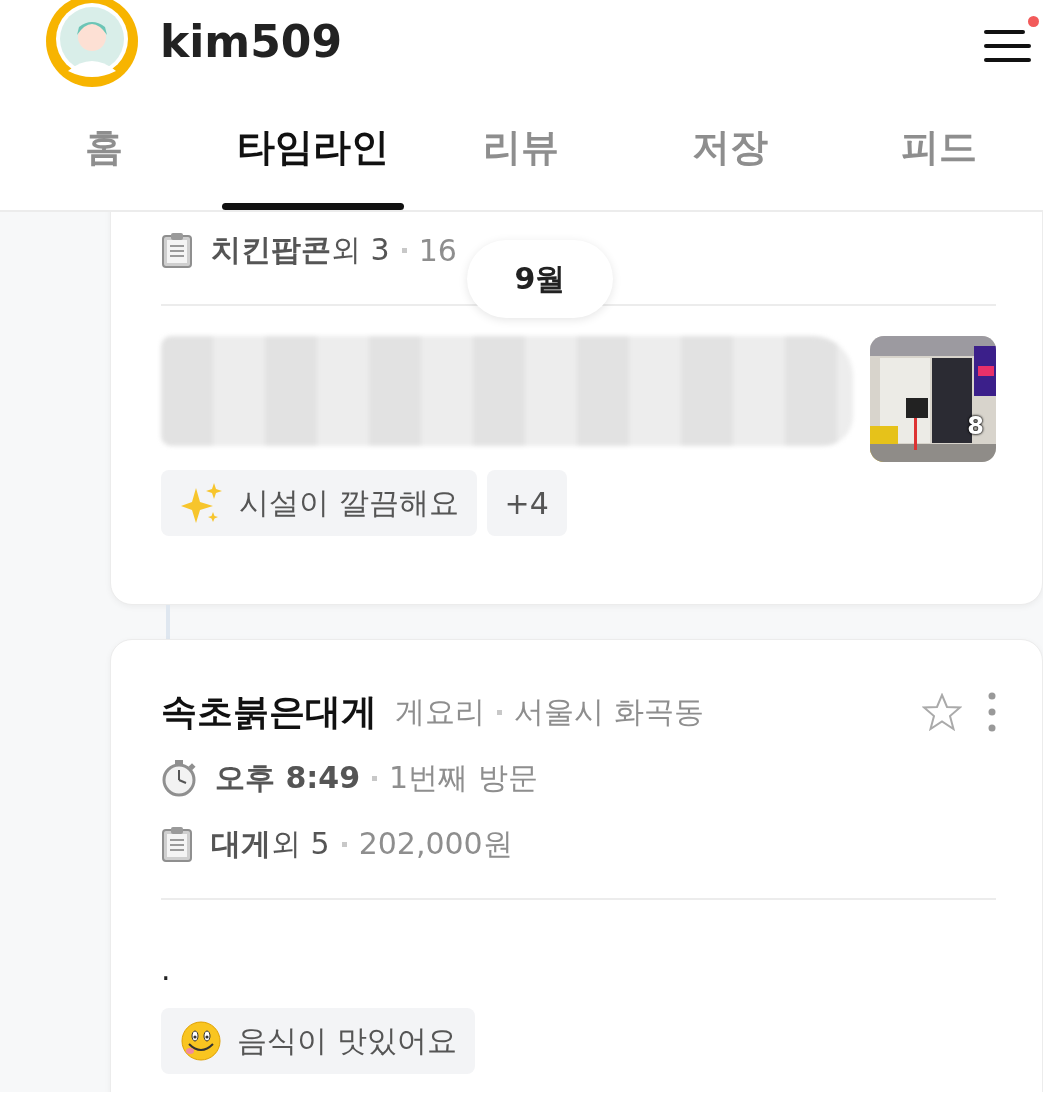  What do you see at coordinates (288, 777) in the screenshot?
I see `visit-time: 오후 8:49` at bounding box center [288, 777].